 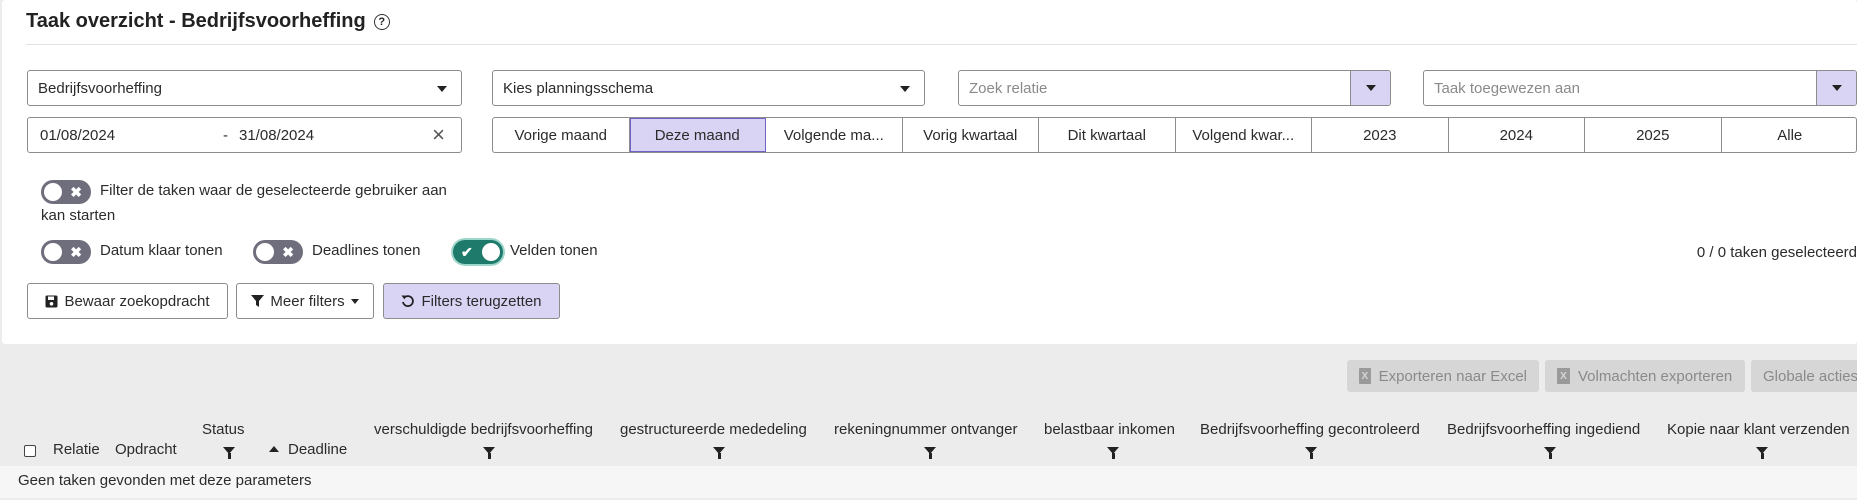 I want to click on task-type-select: Bedrijfsvoorheffing, so click(x=244, y=88).